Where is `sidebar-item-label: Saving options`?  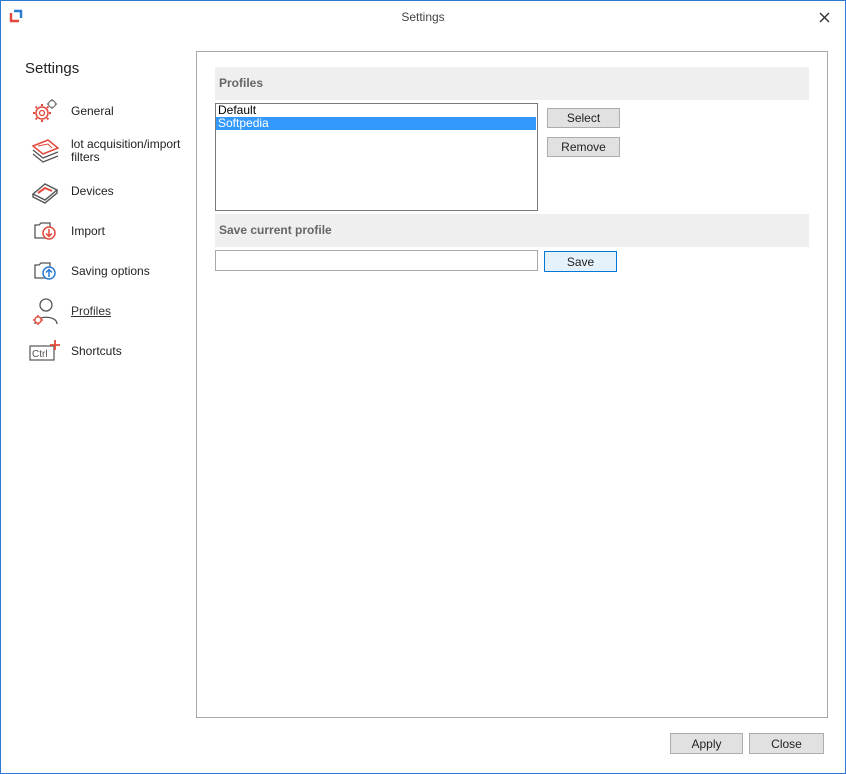
sidebar-item-label: Saving options is located at coordinates (110, 270).